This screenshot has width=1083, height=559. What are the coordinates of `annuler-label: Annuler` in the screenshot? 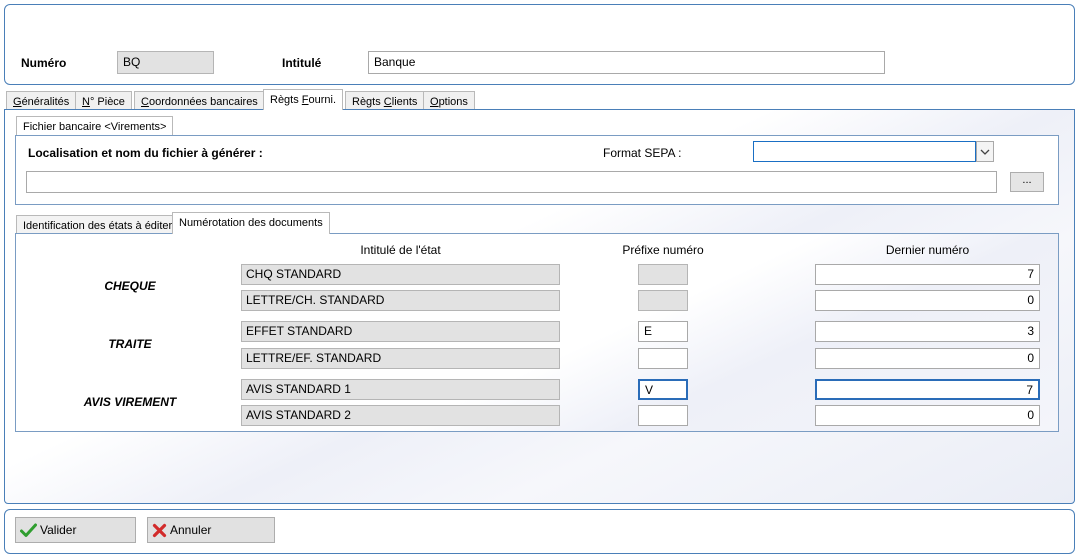 It's located at (191, 530).